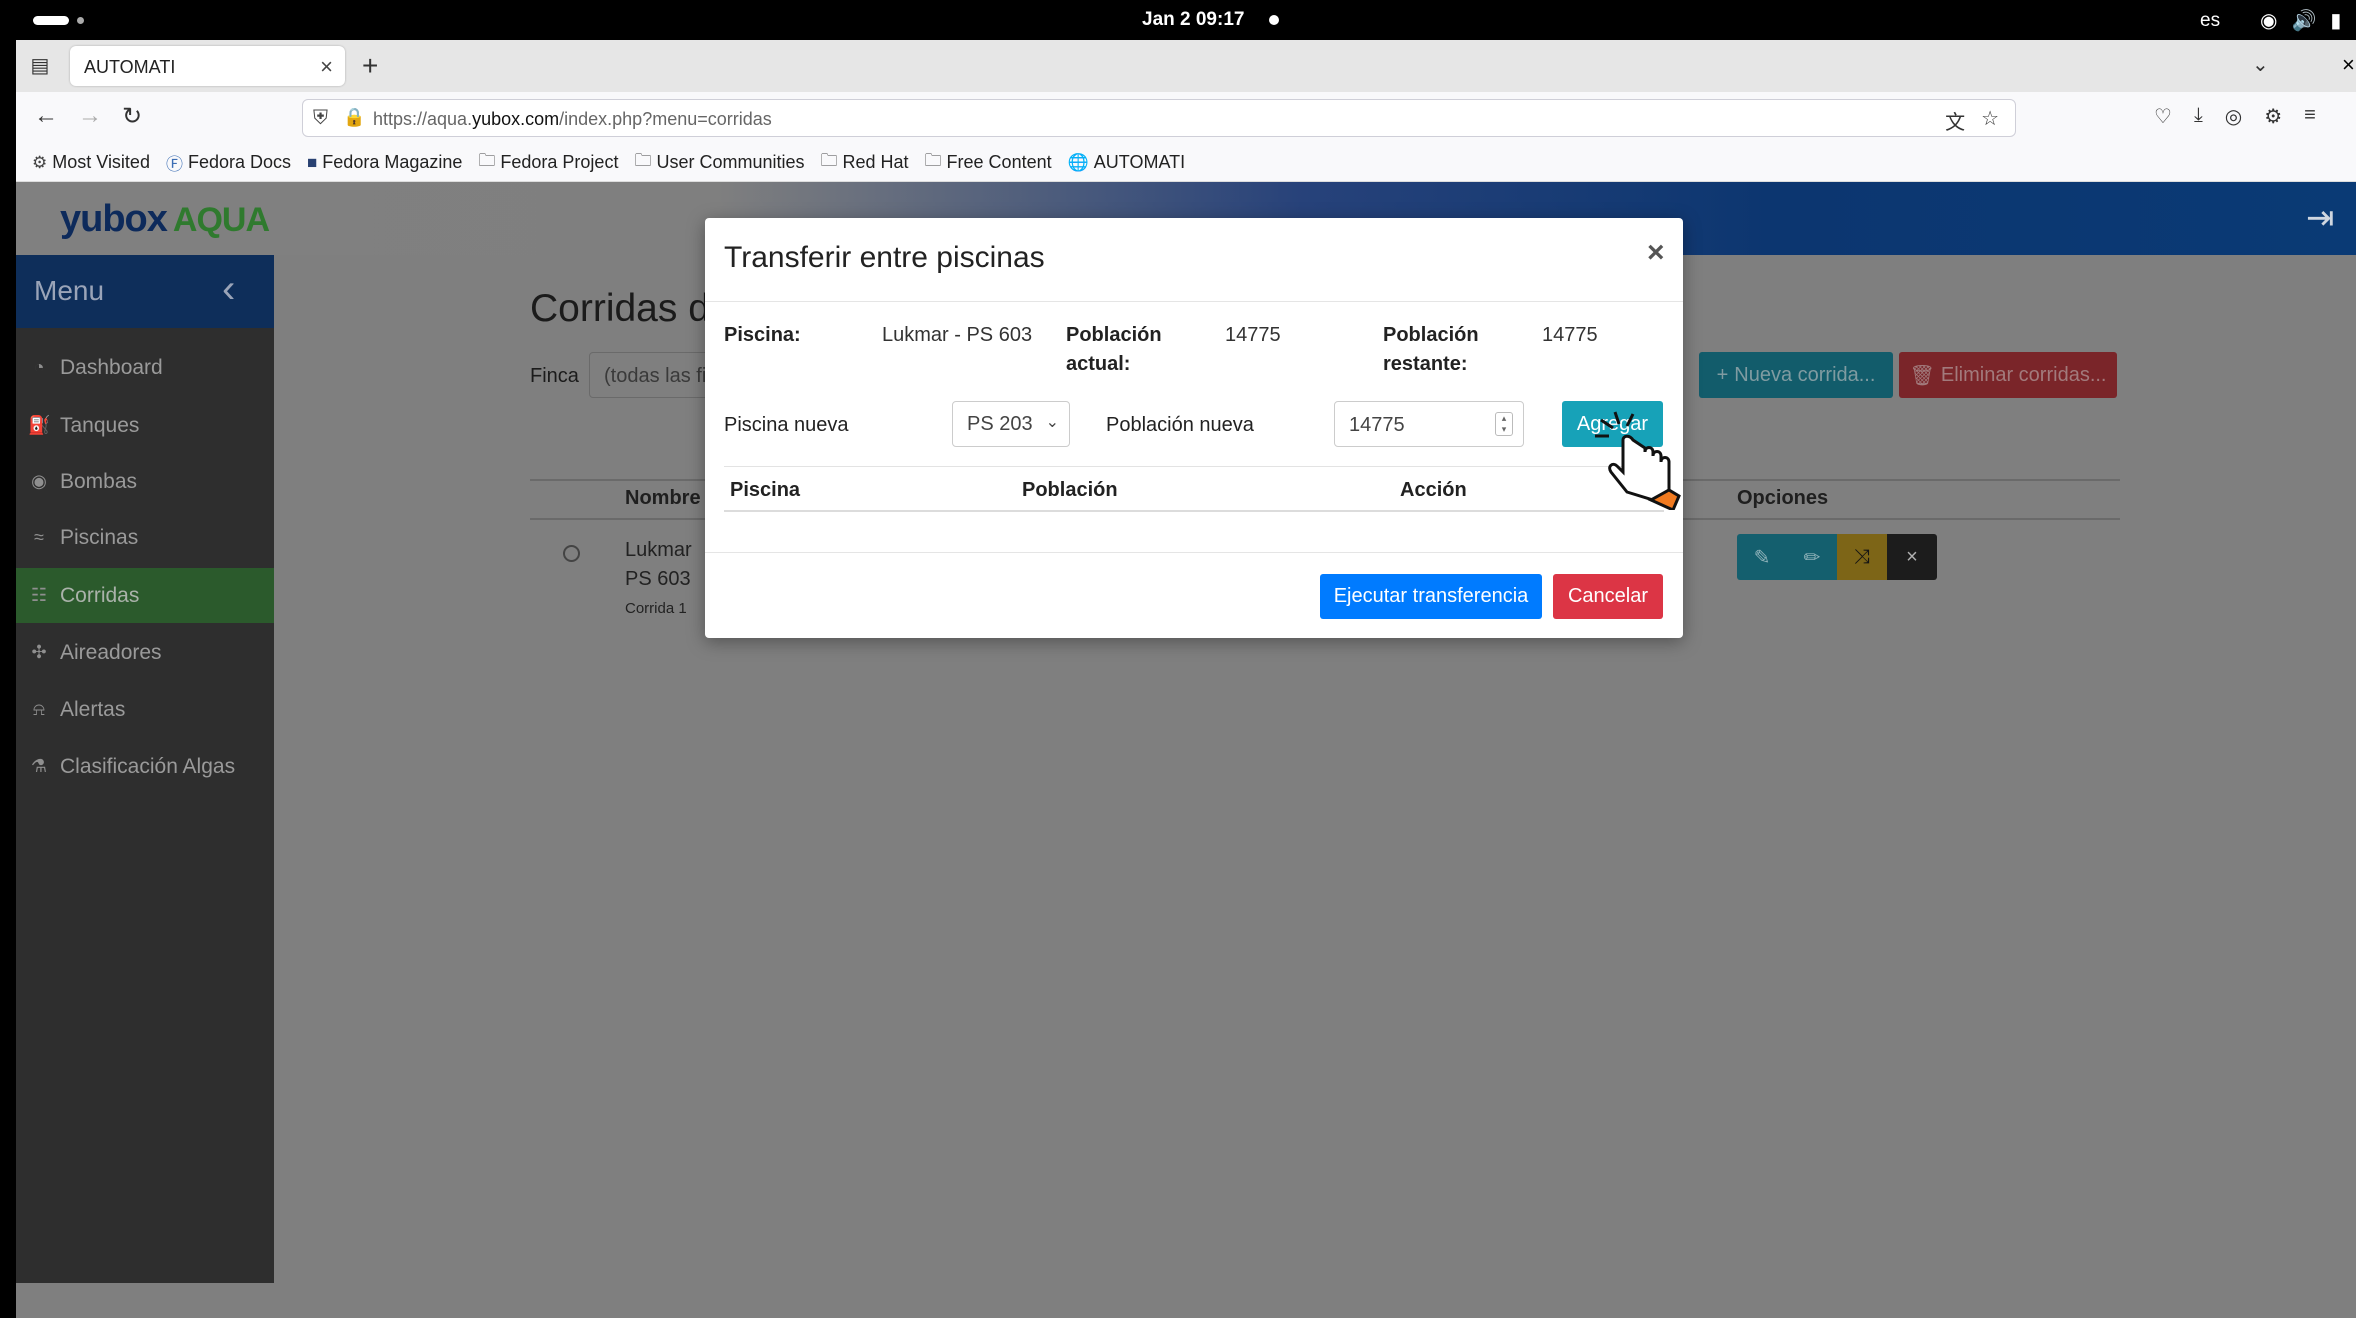  Describe the element at coordinates (2198, 116) in the screenshot. I see `download-icon: ⤓` at that location.